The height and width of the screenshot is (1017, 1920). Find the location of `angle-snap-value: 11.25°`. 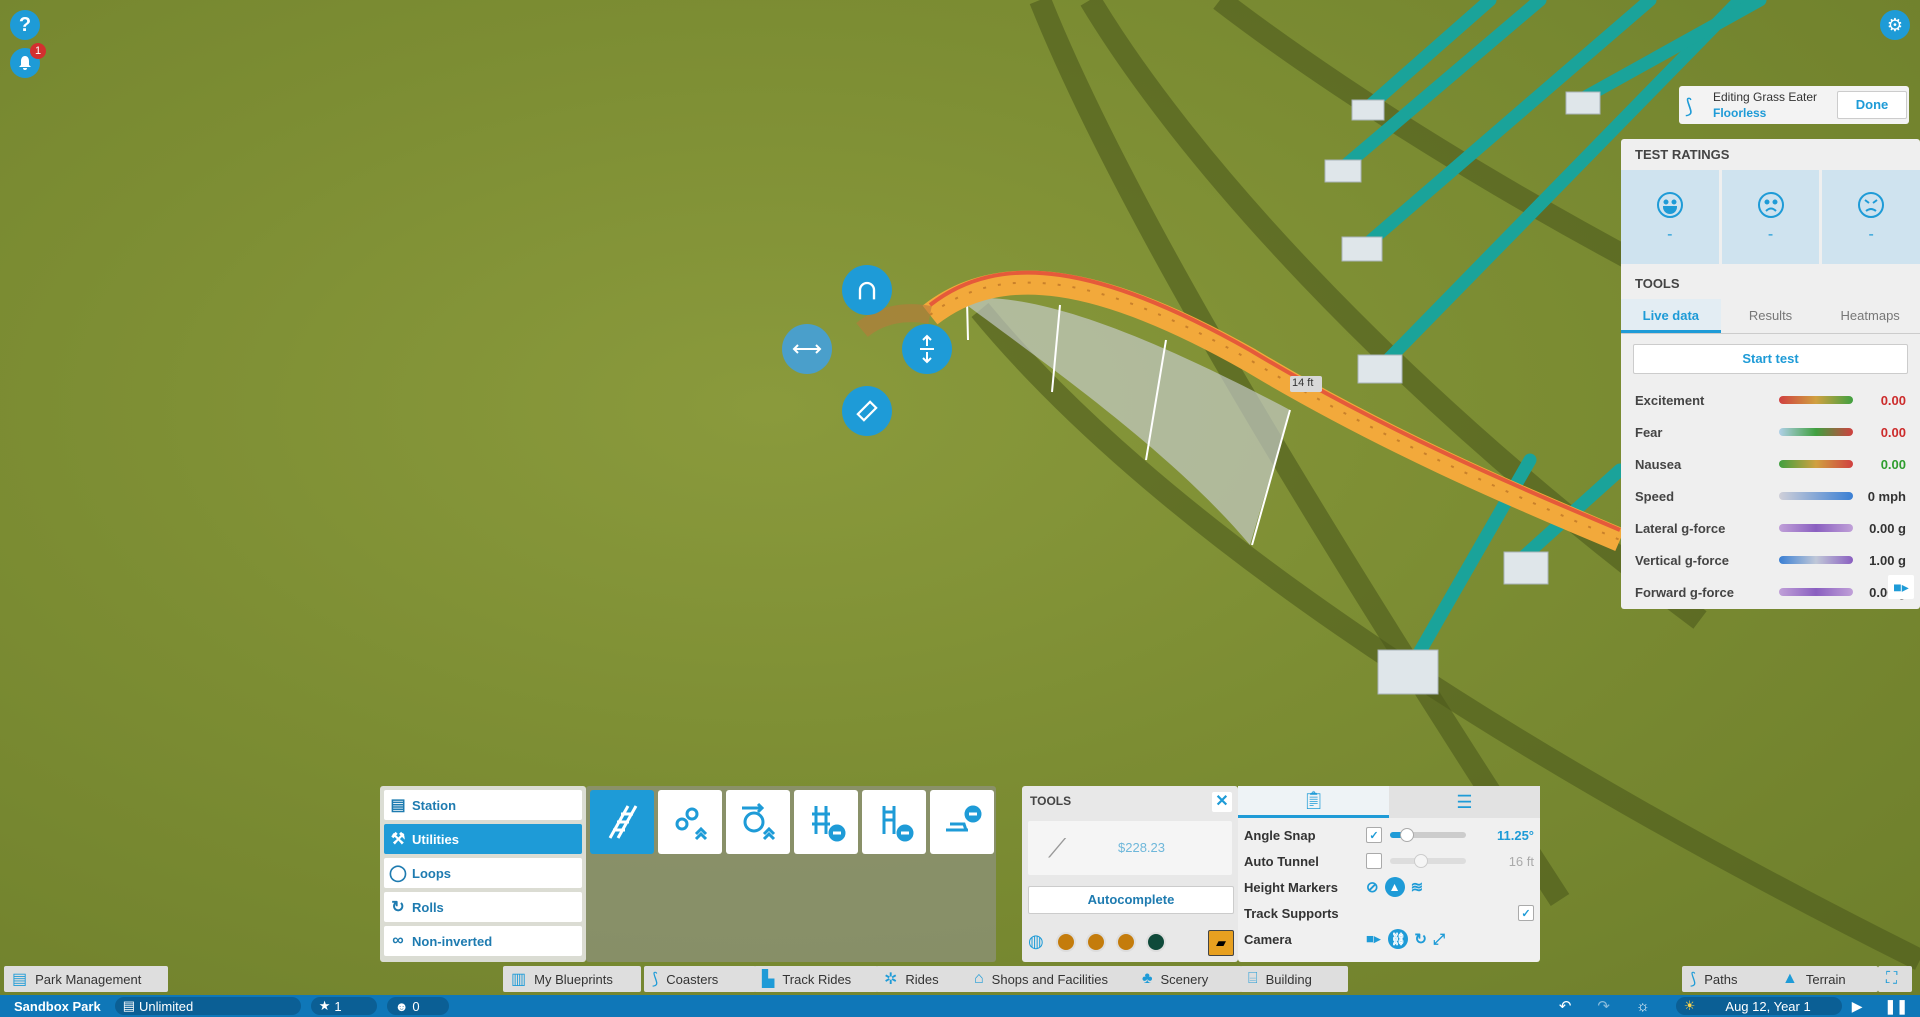

angle-snap-value: 11.25° is located at coordinates (1515, 835).